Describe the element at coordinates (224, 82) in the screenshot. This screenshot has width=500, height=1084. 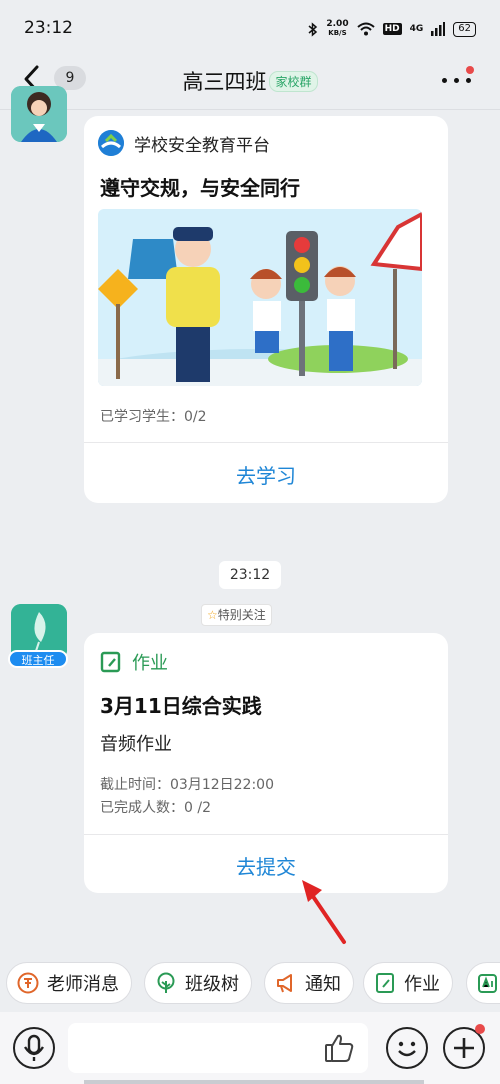
I see `group-name: 高三四班` at that location.